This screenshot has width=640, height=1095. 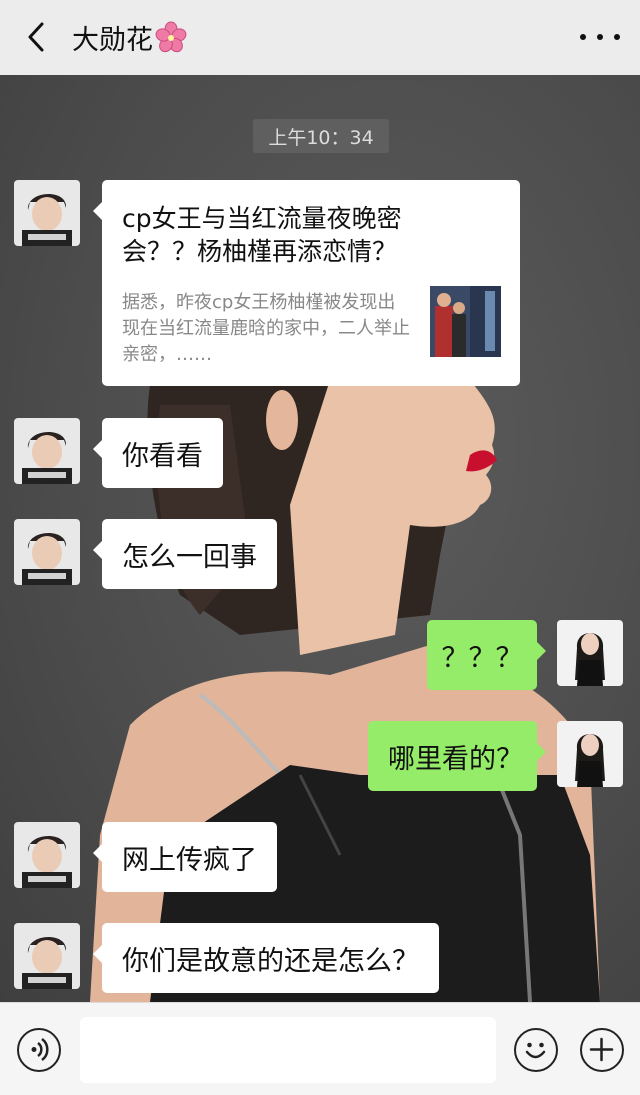 I want to click on cherry-blossom-icon, so click(x=171, y=37).